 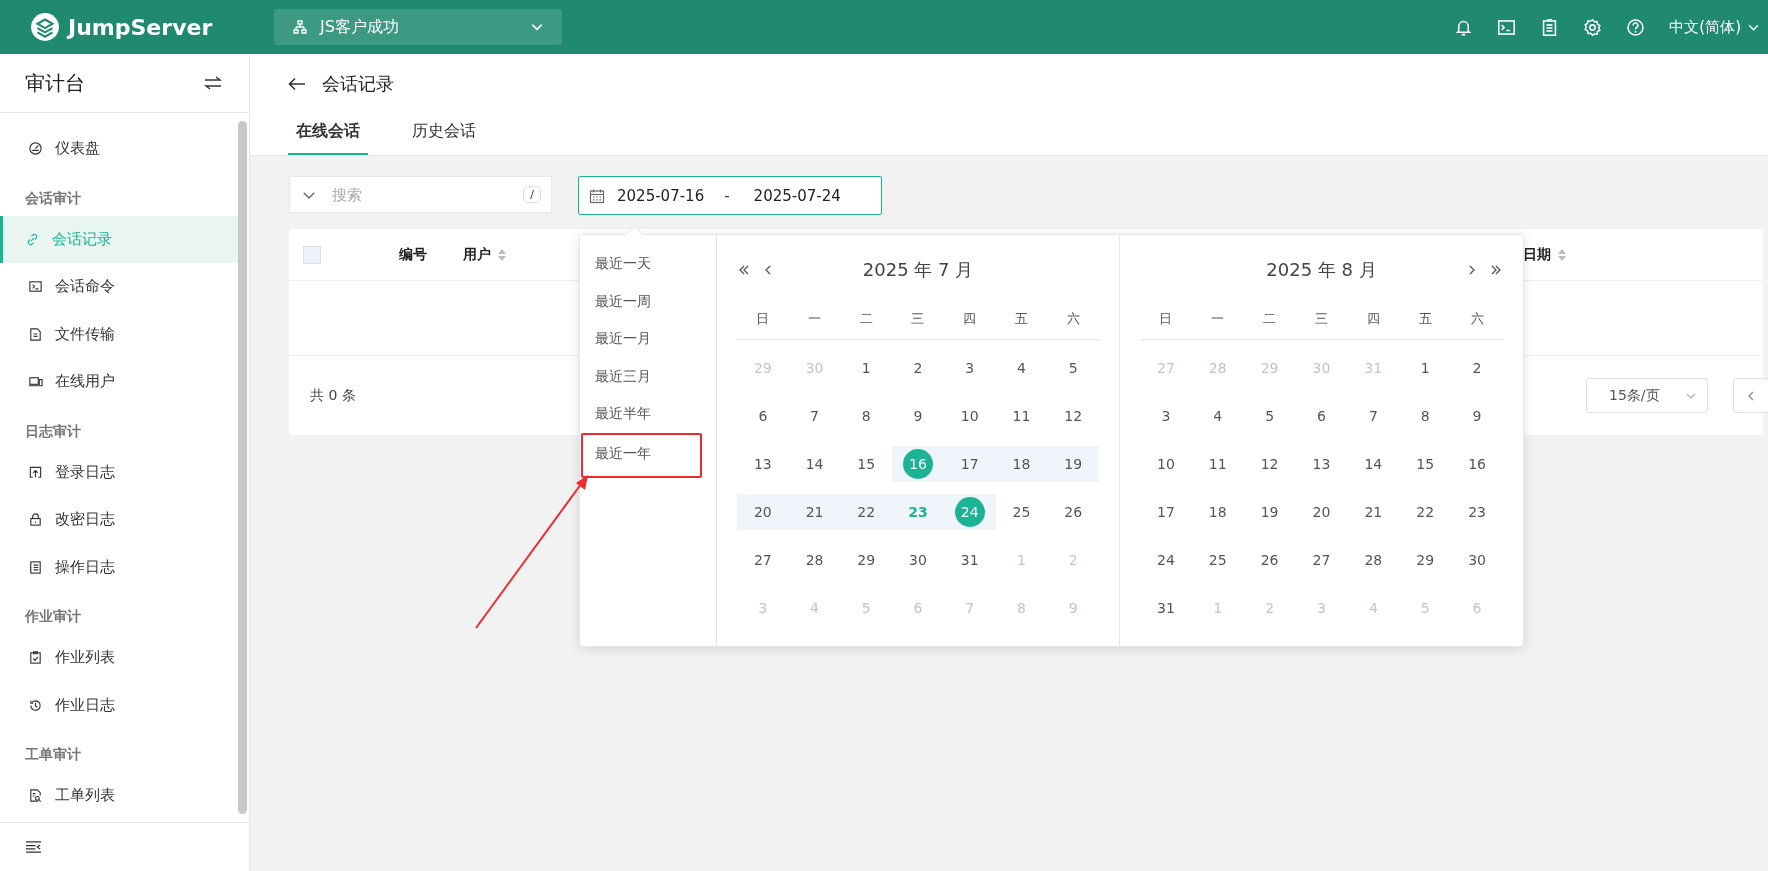 What do you see at coordinates (119, 658) in the screenshot?
I see `sidebar-item: 作业列表` at bounding box center [119, 658].